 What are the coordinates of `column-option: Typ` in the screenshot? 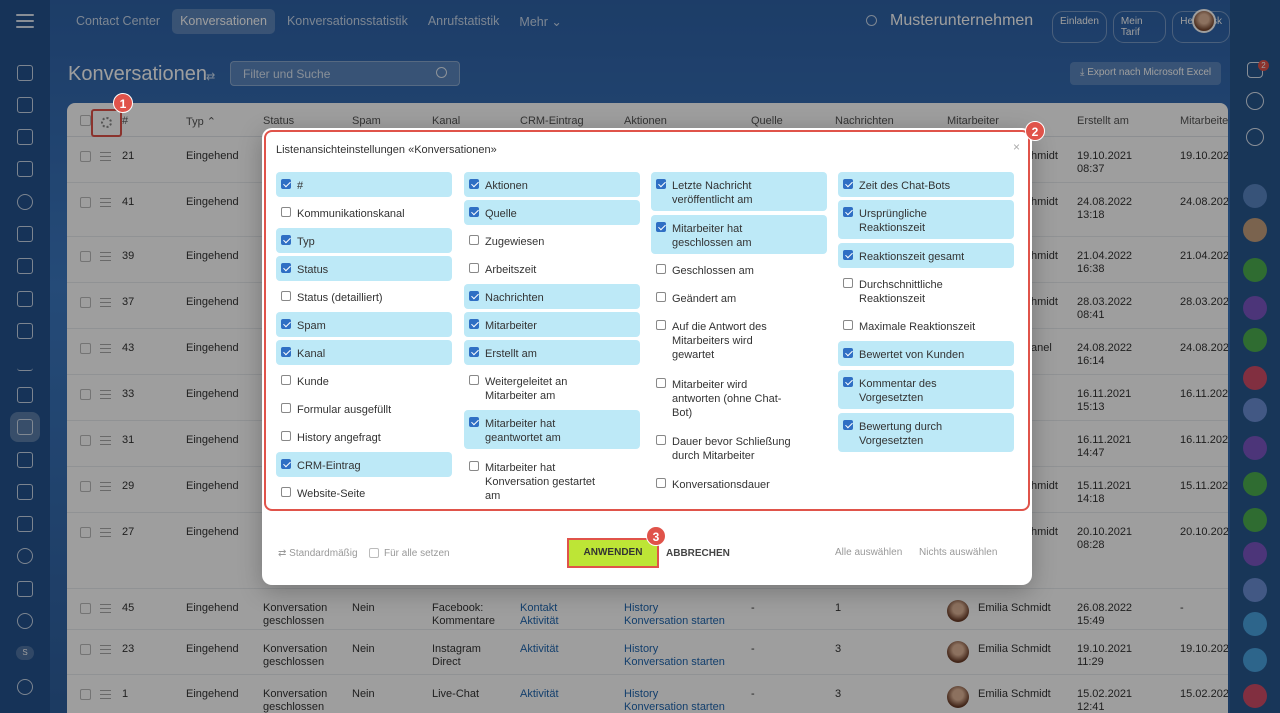 It's located at (364, 240).